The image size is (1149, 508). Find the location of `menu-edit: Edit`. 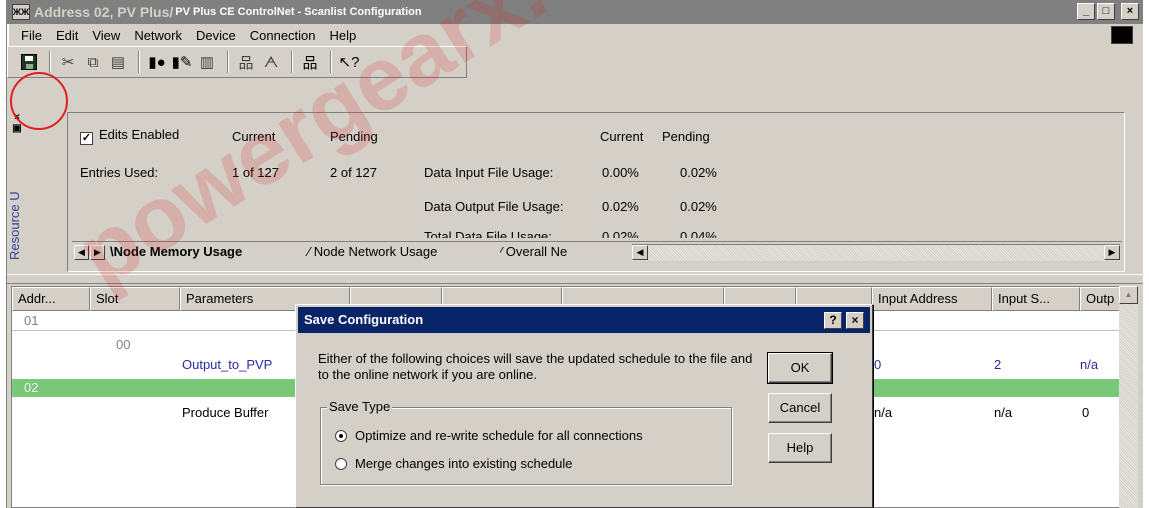

menu-edit: Edit is located at coordinates (67, 35).